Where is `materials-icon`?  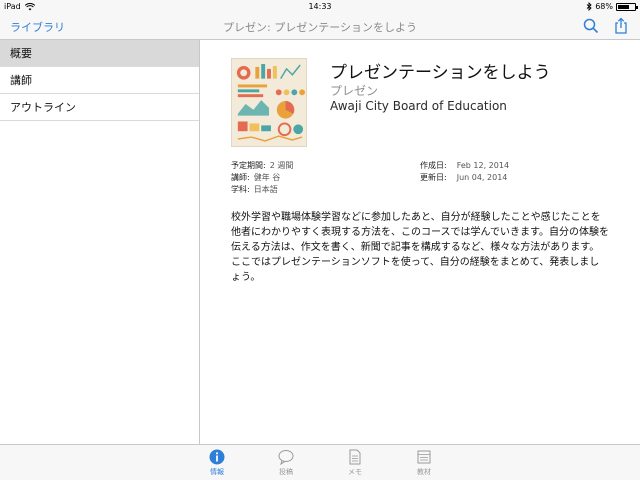
materials-icon is located at coordinates (424, 457).